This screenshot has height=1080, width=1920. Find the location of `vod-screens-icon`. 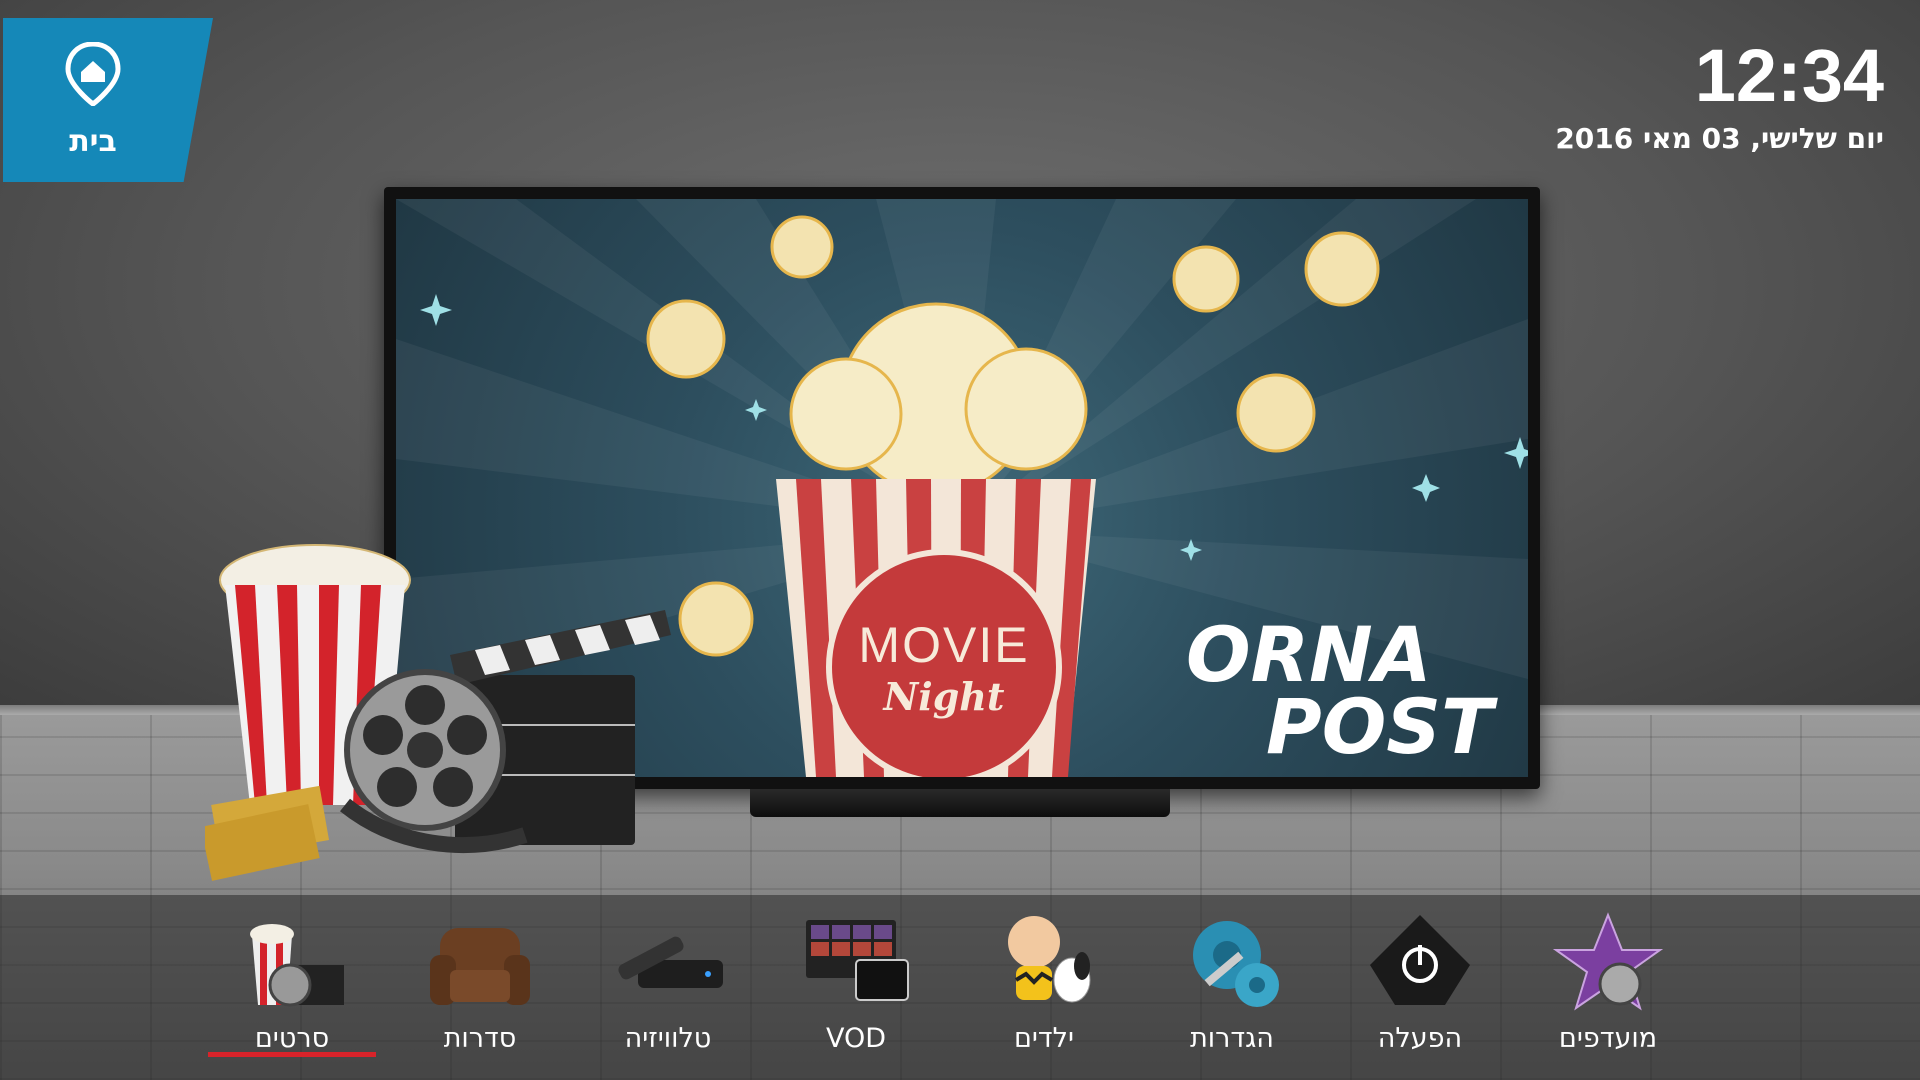

vod-screens-icon is located at coordinates (857, 960).